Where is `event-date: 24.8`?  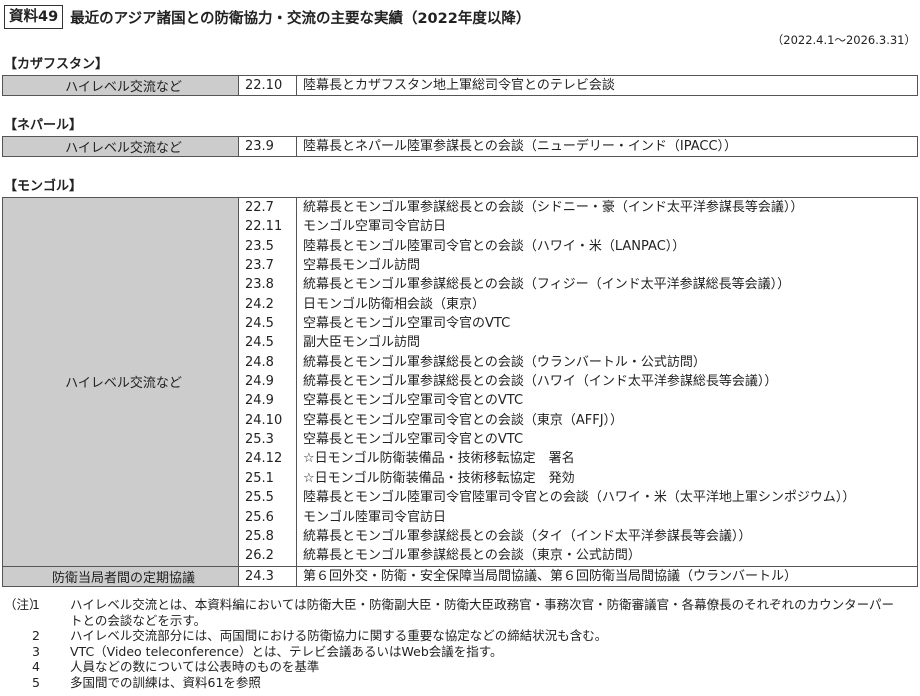 event-date: 24.8 is located at coordinates (259, 362).